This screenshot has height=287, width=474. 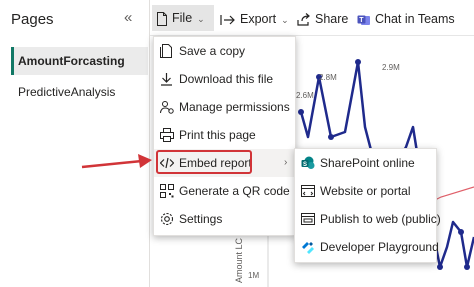 What do you see at coordinates (166, 79) in the screenshot?
I see `download-icon` at bounding box center [166, 79].